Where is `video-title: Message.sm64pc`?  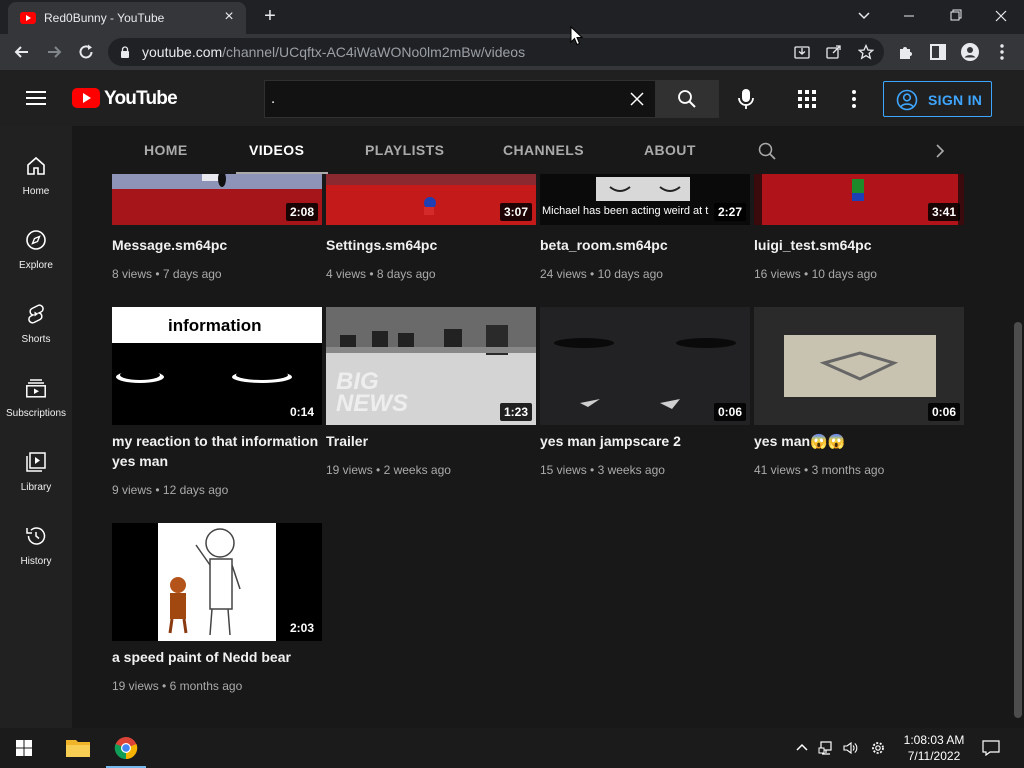 video-title: Message.sm64pc is located at coordinates (217, 245).